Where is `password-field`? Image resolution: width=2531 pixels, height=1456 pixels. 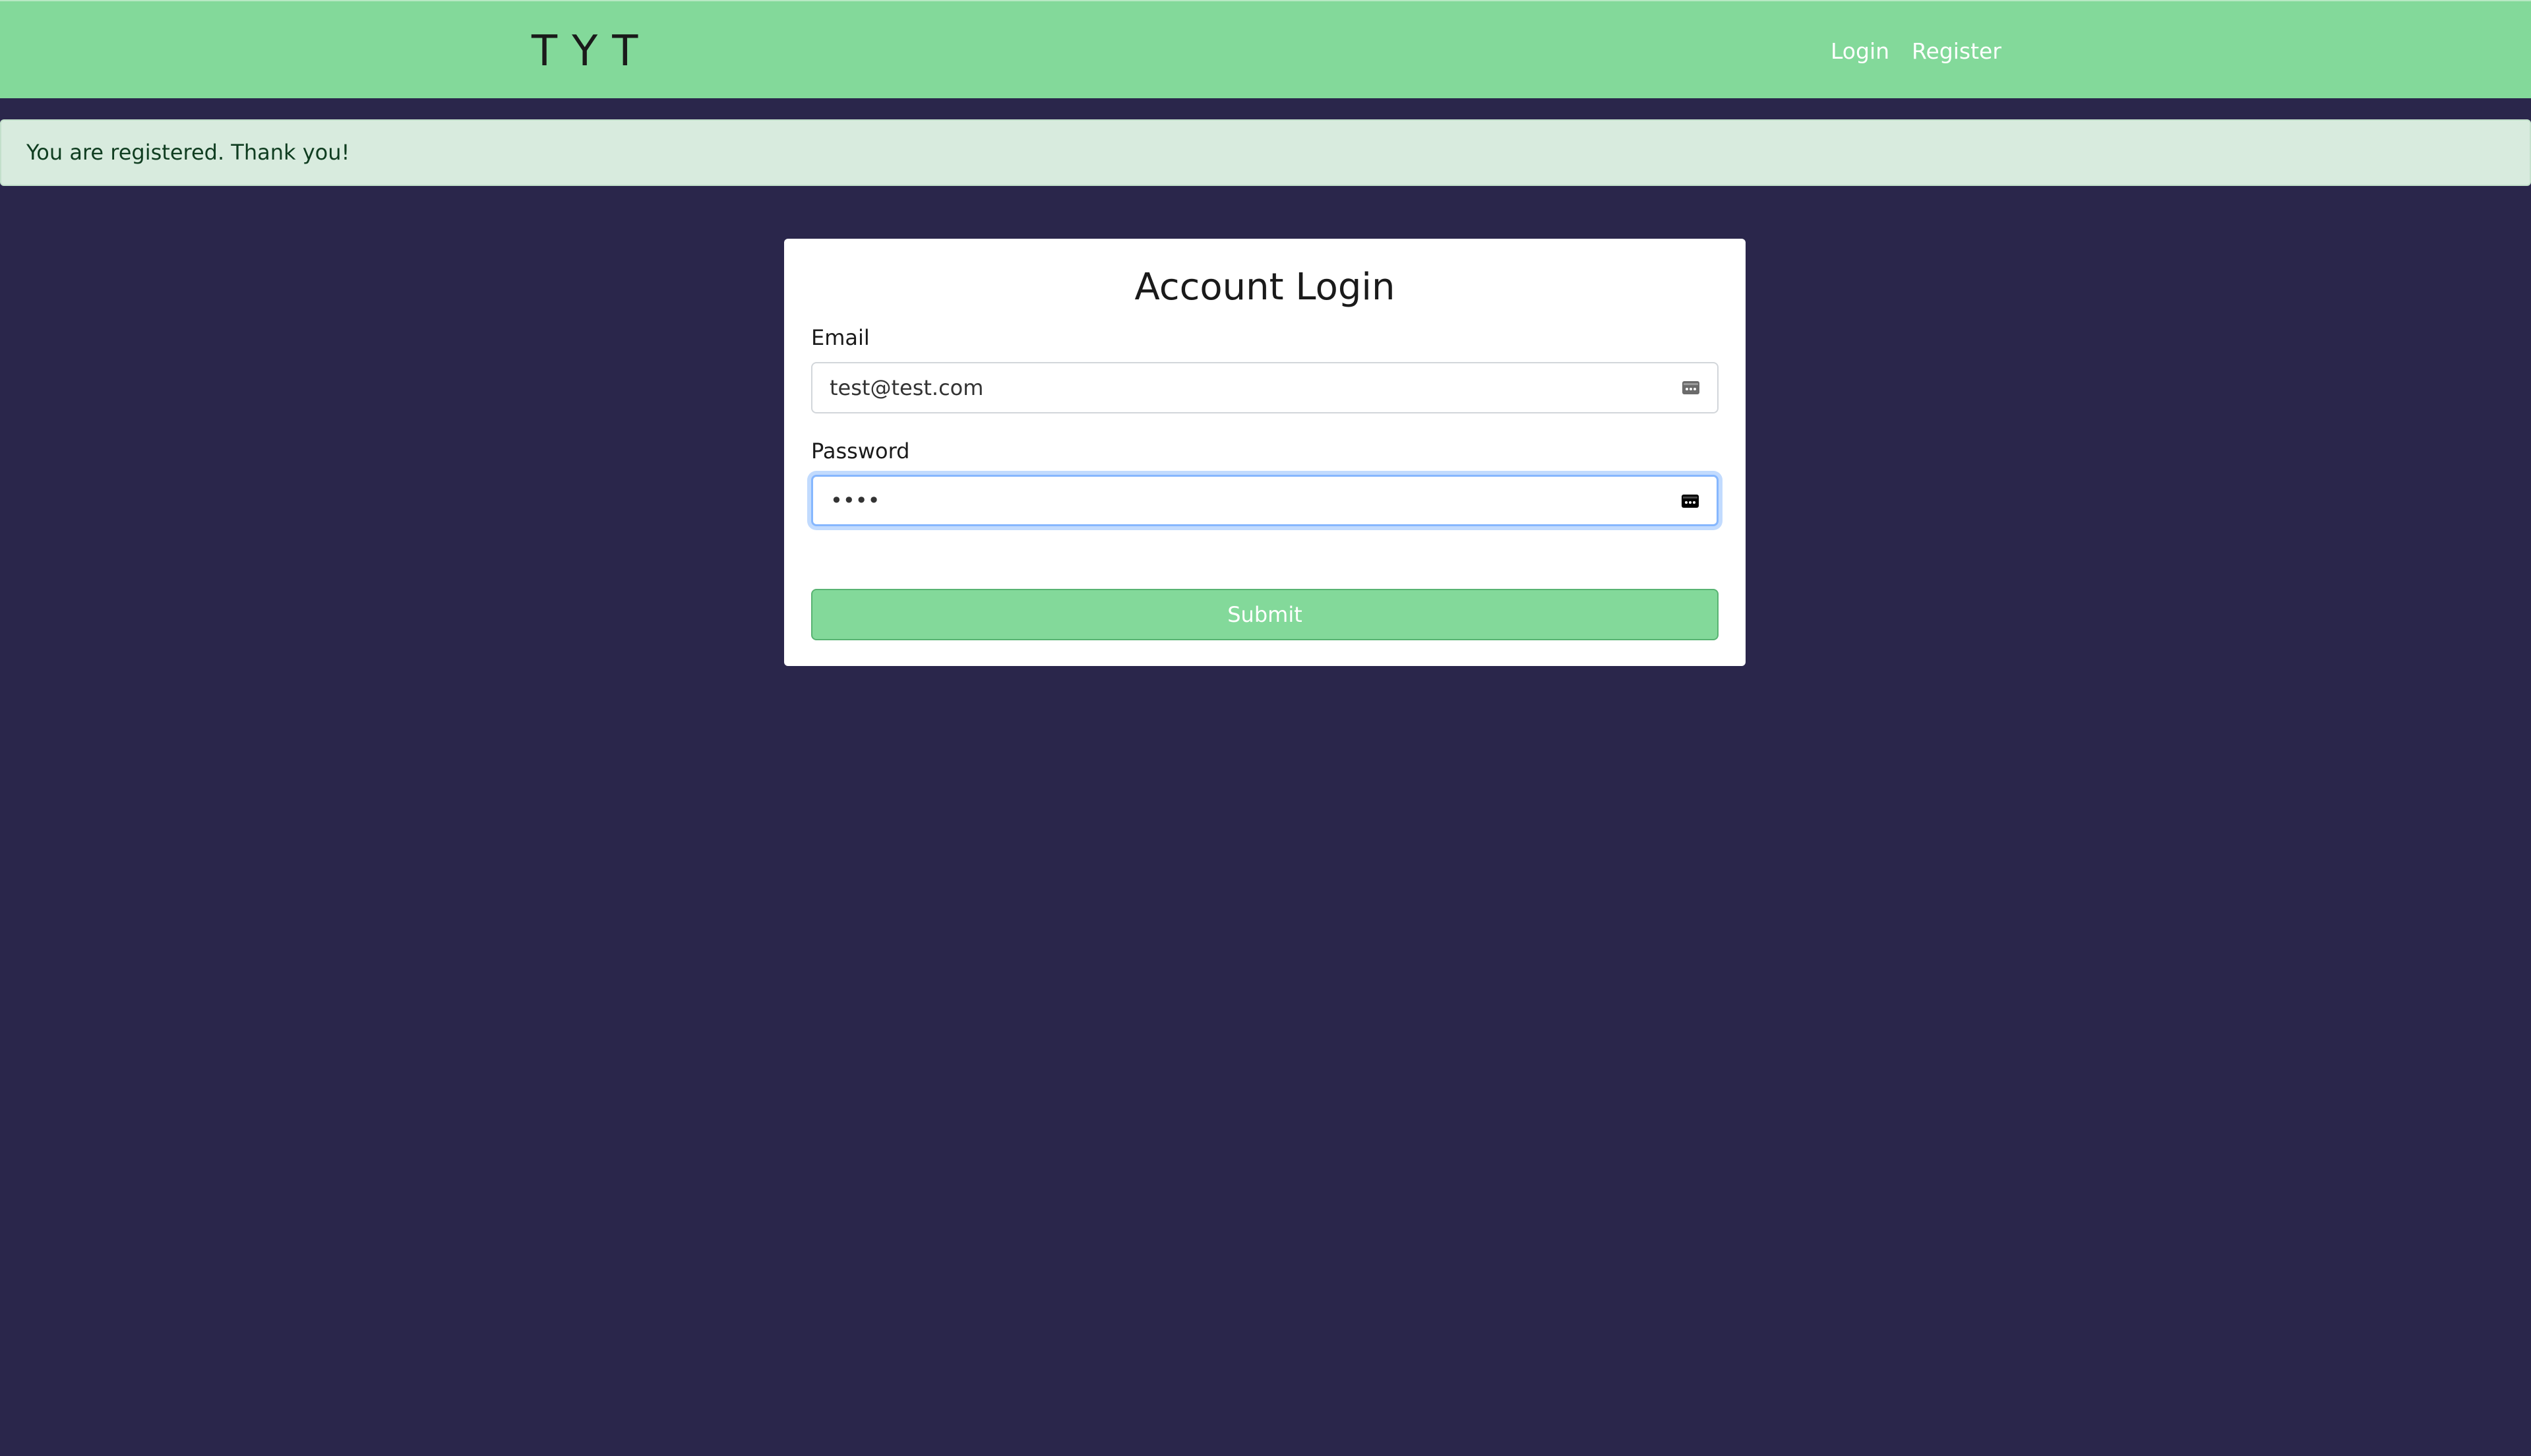 password-field is located at coordinates (1265, 501).